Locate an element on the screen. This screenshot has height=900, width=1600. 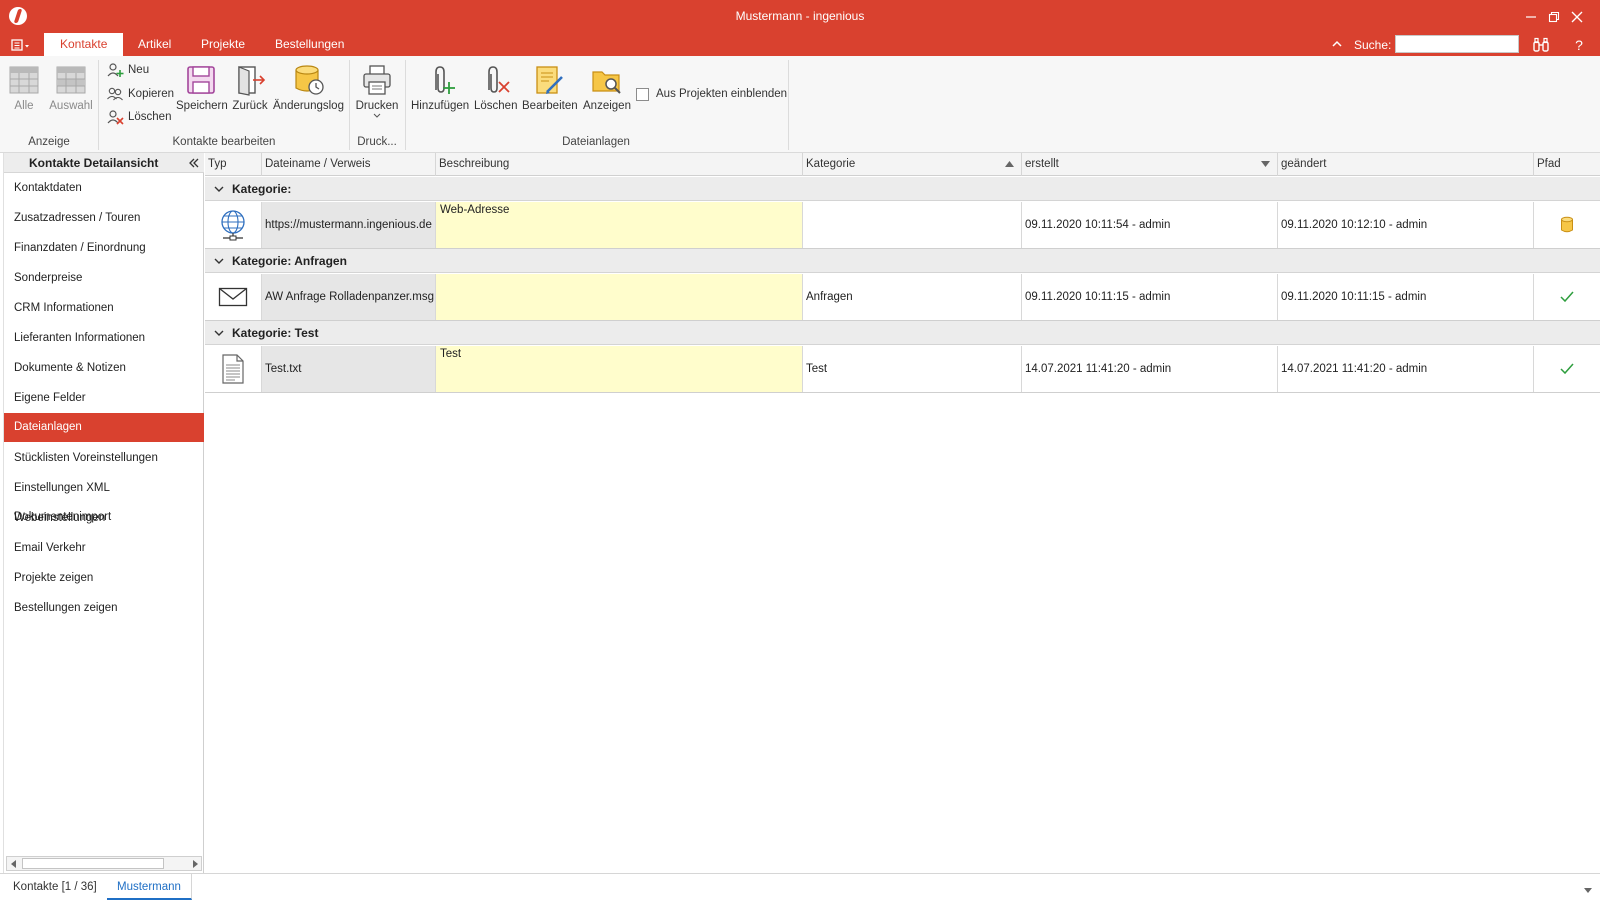
edit-document-icon is located at coordinates (549, 80).